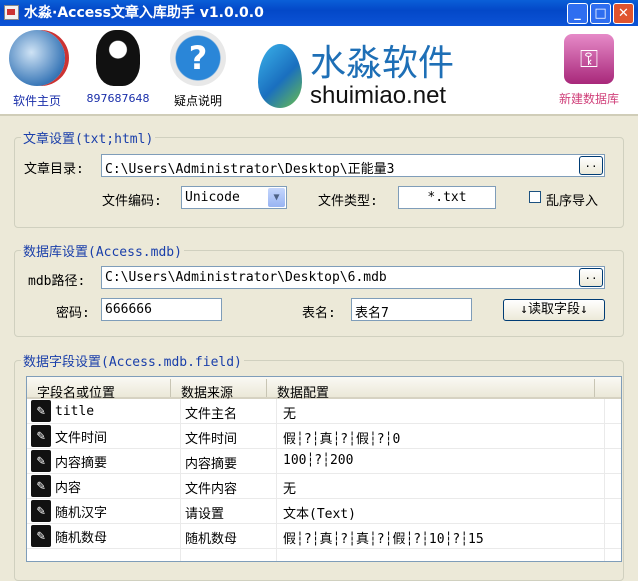 The width and height of the screenshot is (638, 581). Describe the element at coordinates (219, 390) in the screenshot. I see `column-header-source: 数据来源` at that location.